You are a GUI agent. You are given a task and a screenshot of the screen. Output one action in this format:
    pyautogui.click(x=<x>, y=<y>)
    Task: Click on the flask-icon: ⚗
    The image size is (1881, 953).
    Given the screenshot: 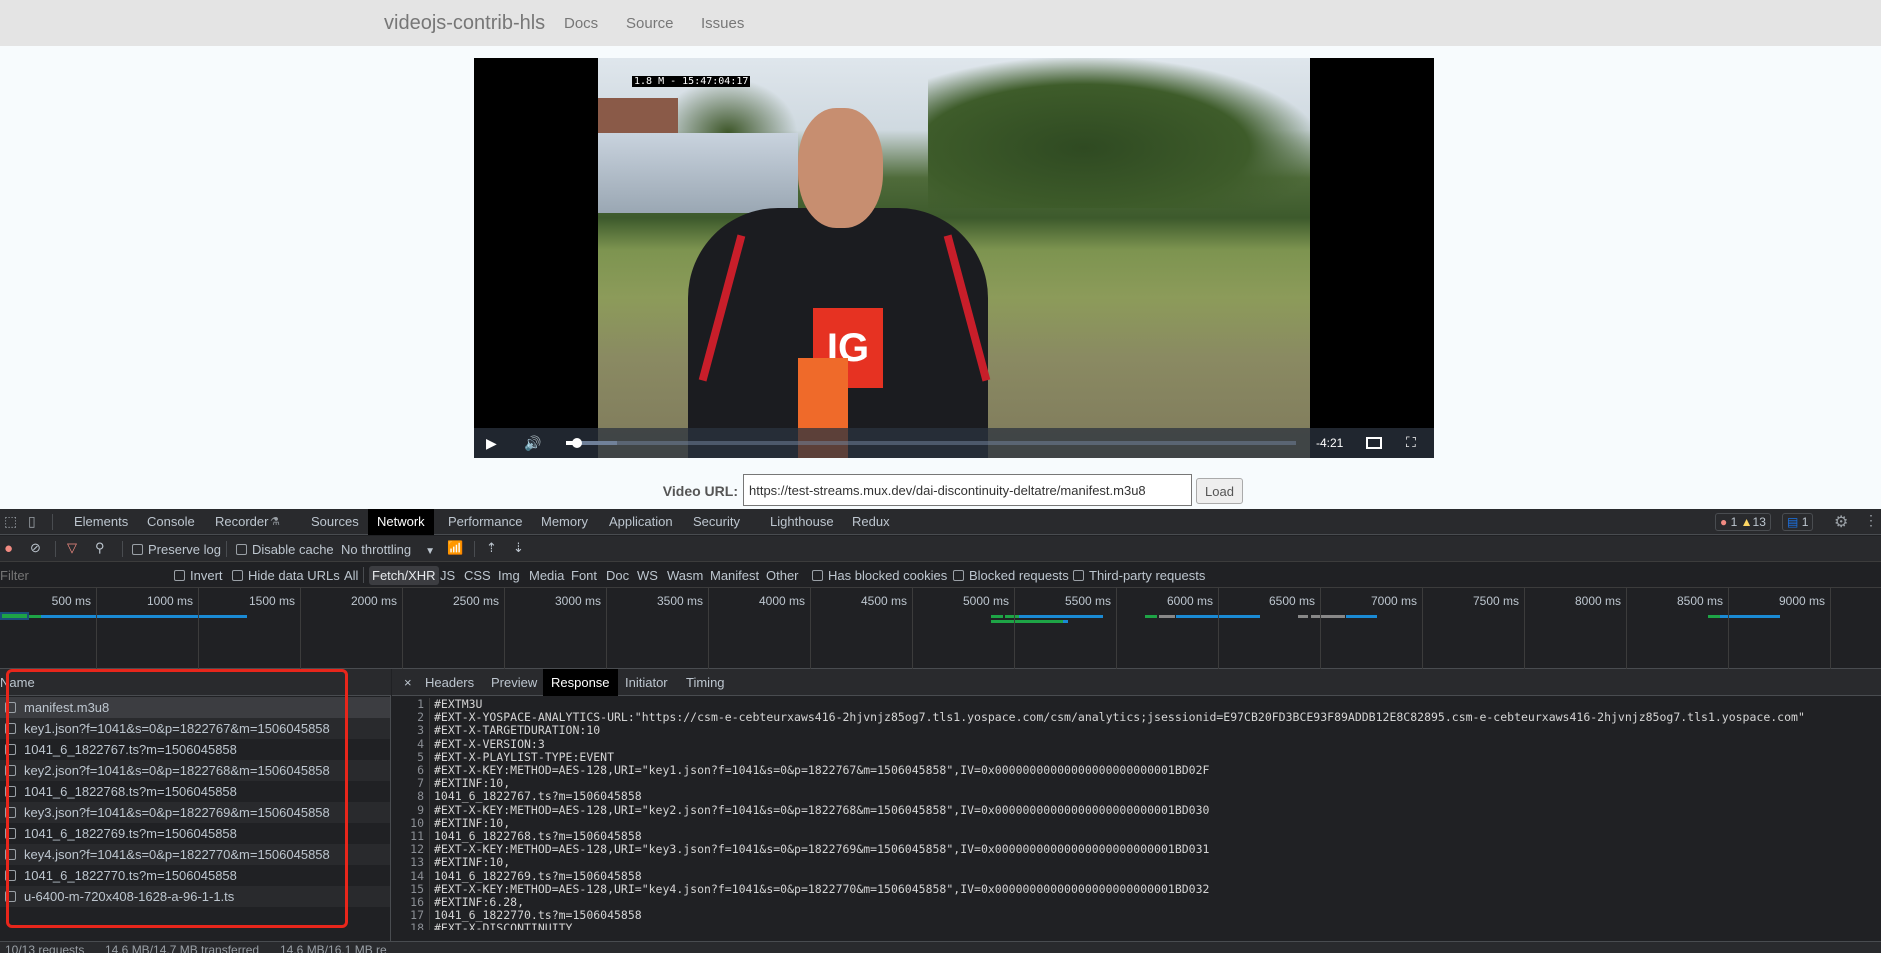 What is the action you would take?
    pyautogui.click(x=275, y=522)
    